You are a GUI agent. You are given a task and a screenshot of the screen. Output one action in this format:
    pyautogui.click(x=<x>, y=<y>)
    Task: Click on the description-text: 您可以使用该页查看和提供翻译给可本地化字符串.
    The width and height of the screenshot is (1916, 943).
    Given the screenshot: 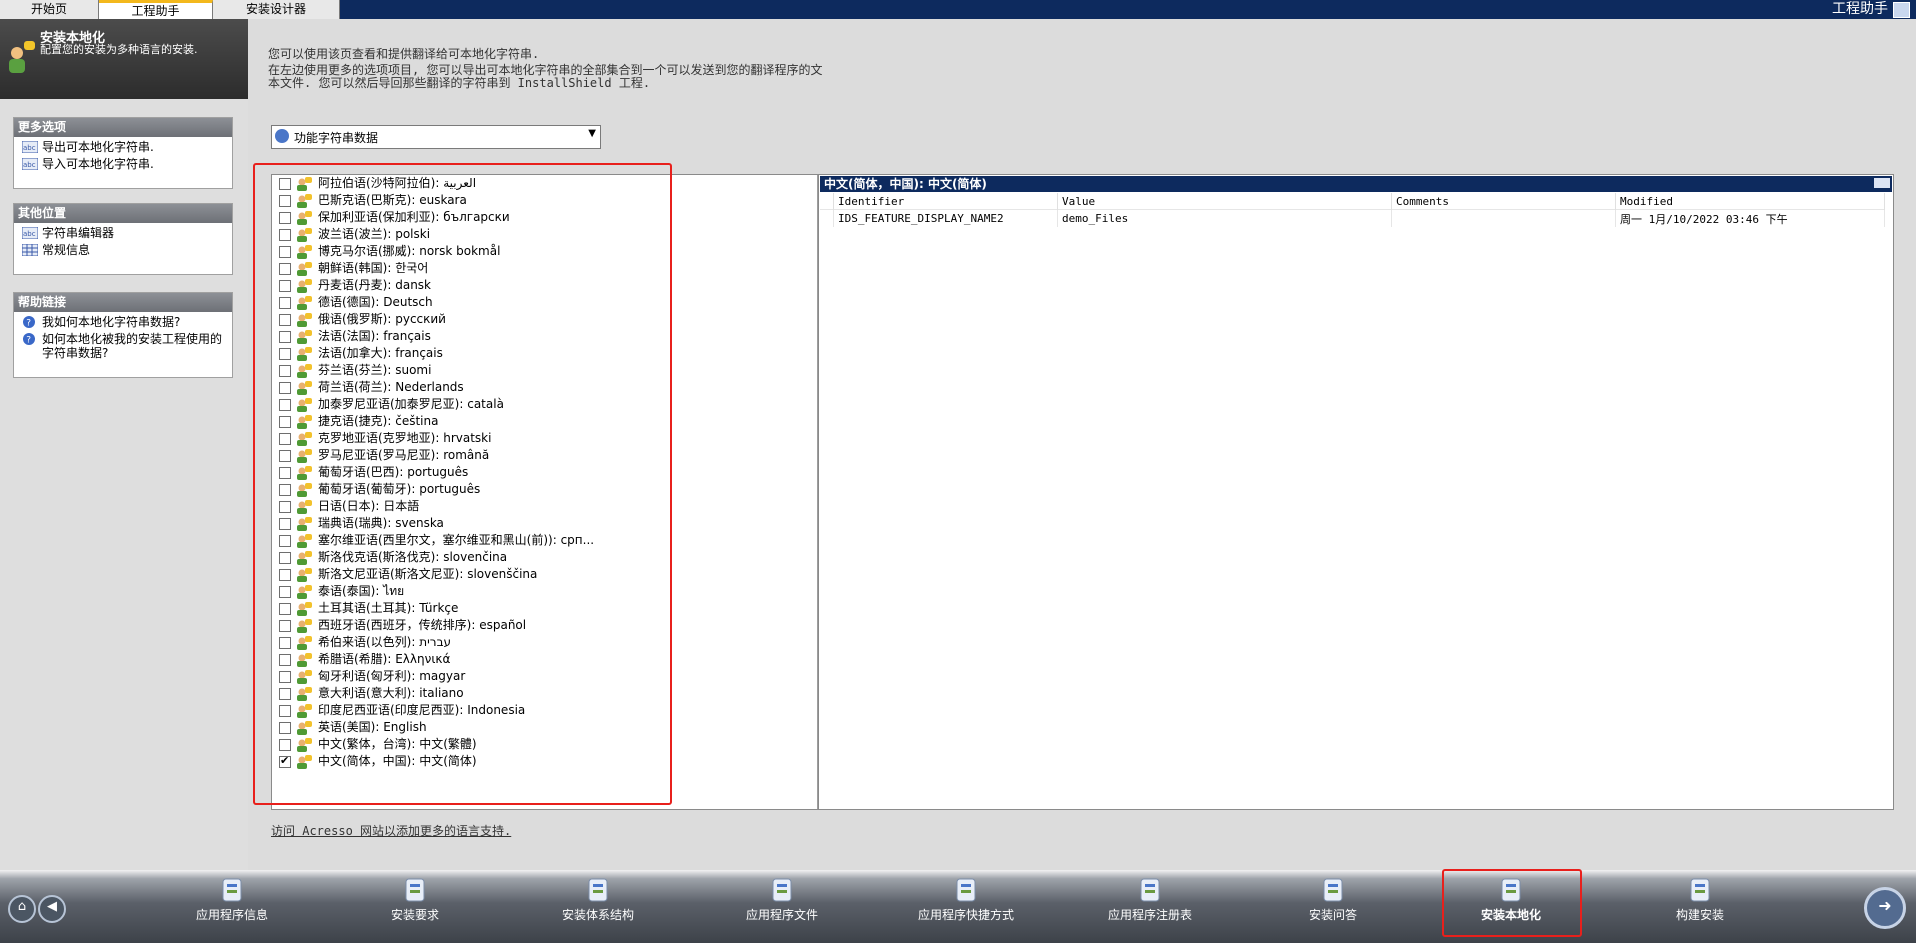 What is the action you would take?
    pyautogui.click(x=404, y=54)
    